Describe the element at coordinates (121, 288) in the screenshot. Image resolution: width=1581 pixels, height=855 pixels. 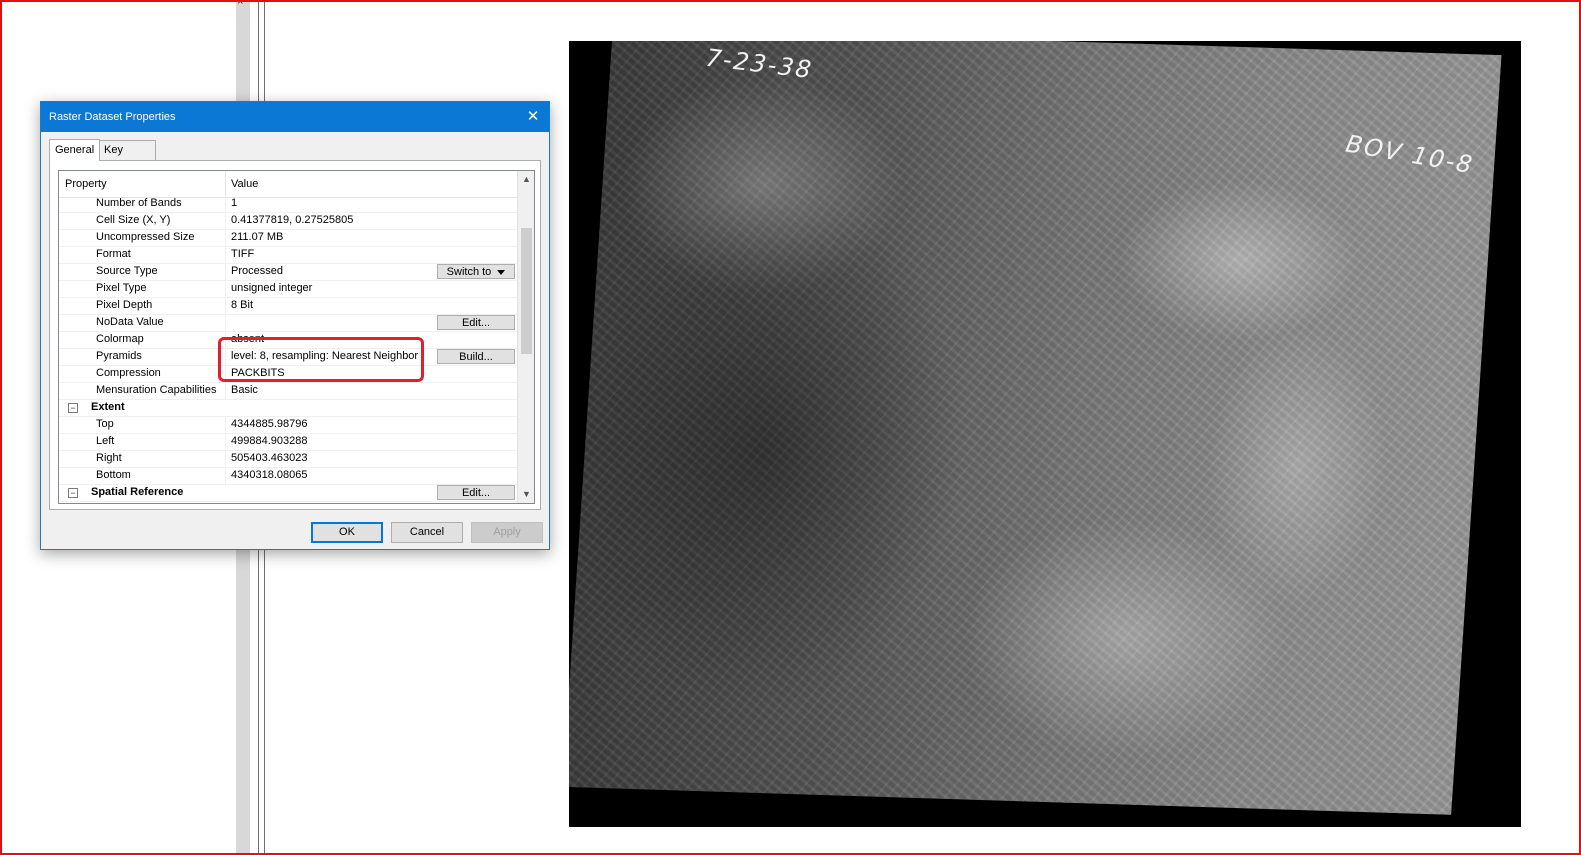
I see `property-name: Pixel Type` at that location.